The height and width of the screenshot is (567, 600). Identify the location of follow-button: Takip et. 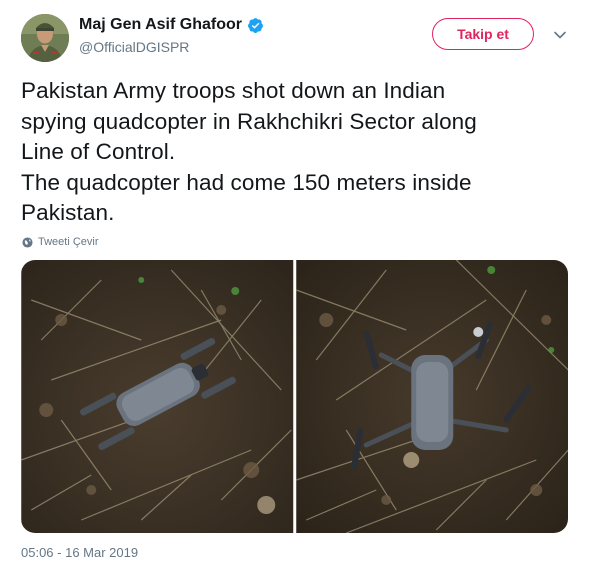
(483, 34).